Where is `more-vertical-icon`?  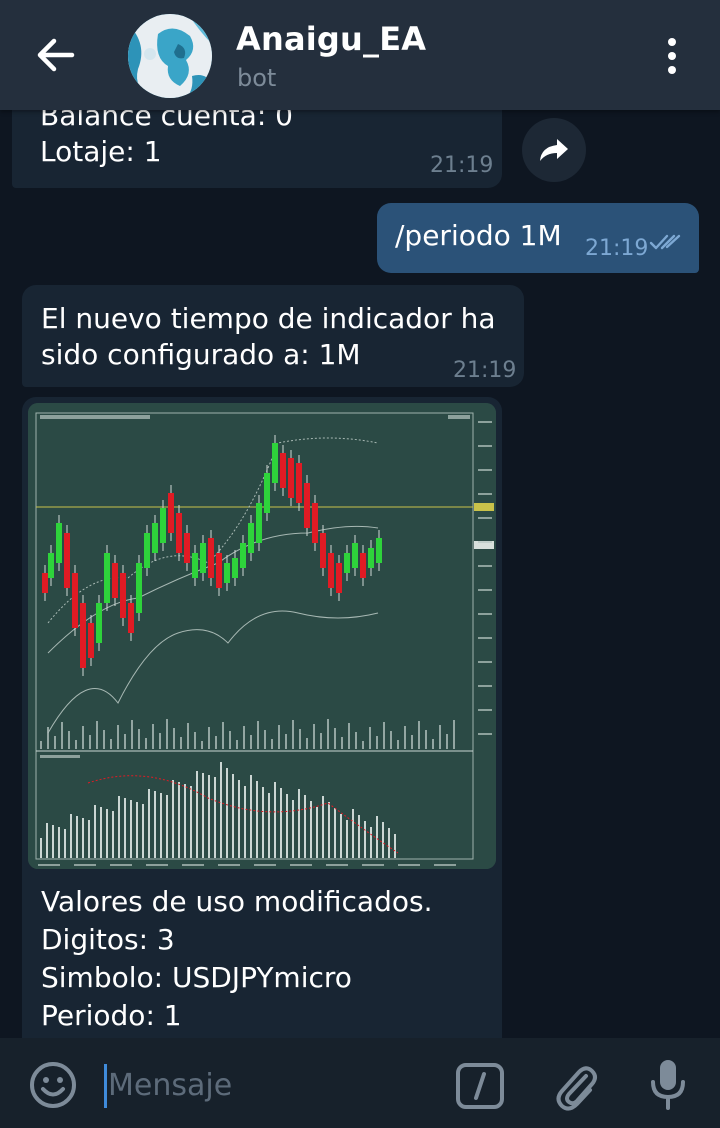
more-vertical-icon is located at coordinates (672, 56).